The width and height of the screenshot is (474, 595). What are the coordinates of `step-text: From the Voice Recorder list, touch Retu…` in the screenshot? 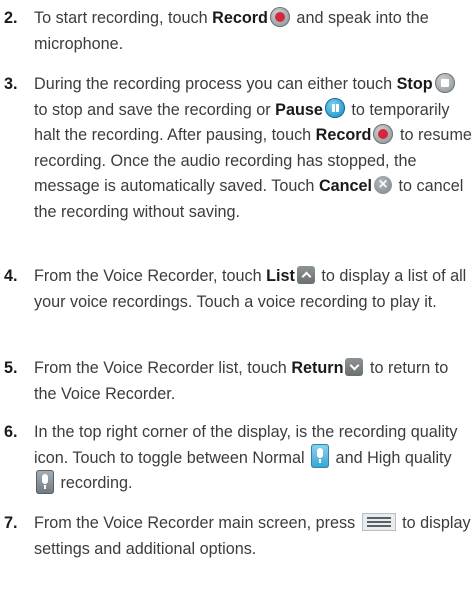 It's located at (253, 381).